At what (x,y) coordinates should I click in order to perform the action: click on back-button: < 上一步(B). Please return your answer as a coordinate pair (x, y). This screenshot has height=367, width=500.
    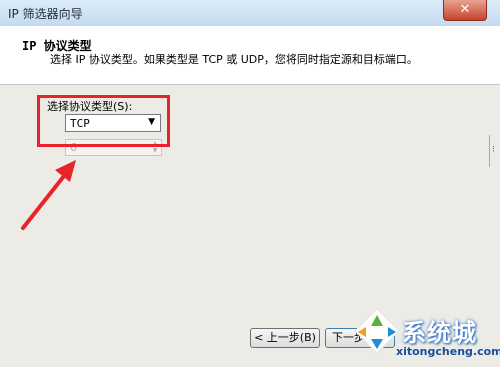
    Looking at the image, I should click on (285, 338).